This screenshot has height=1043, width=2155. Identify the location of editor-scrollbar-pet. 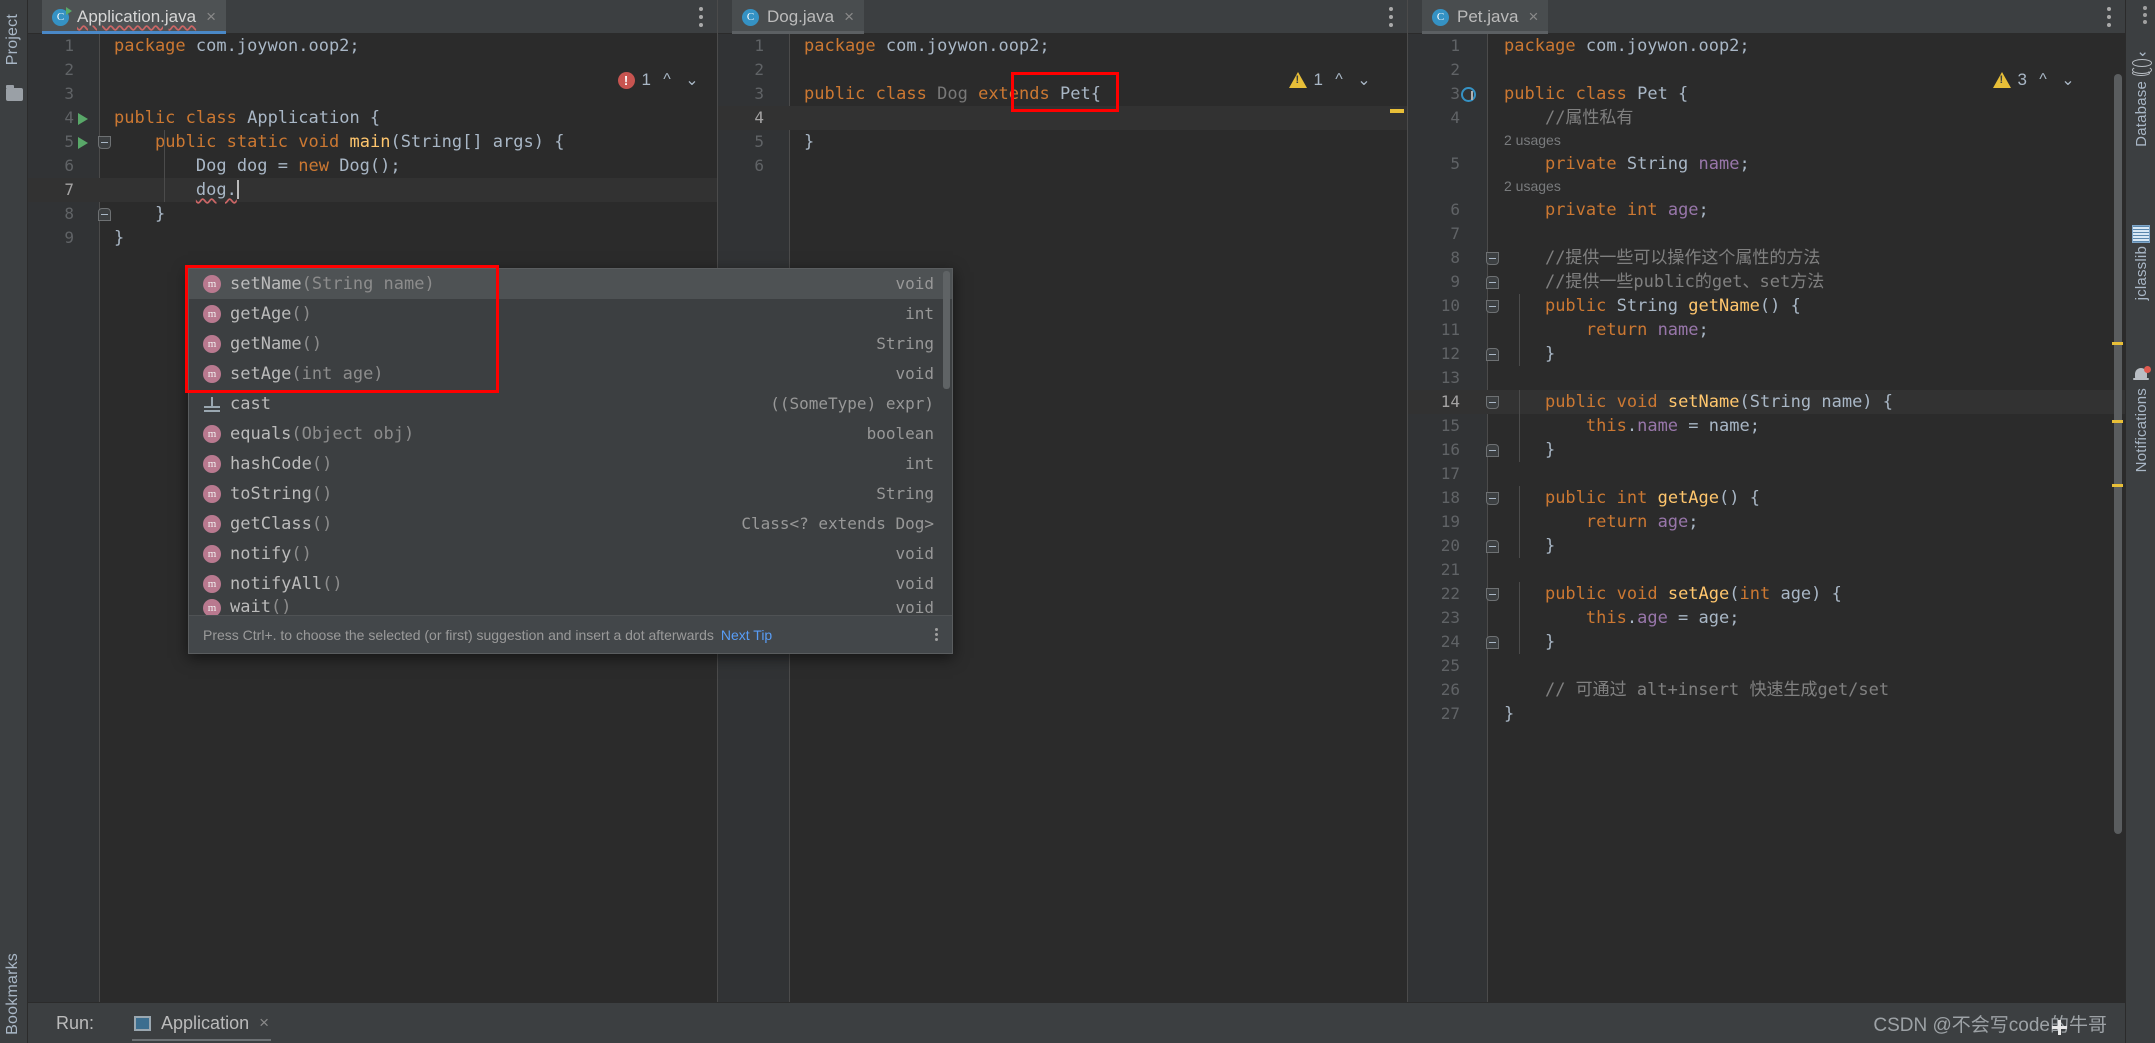
(2118, 454).